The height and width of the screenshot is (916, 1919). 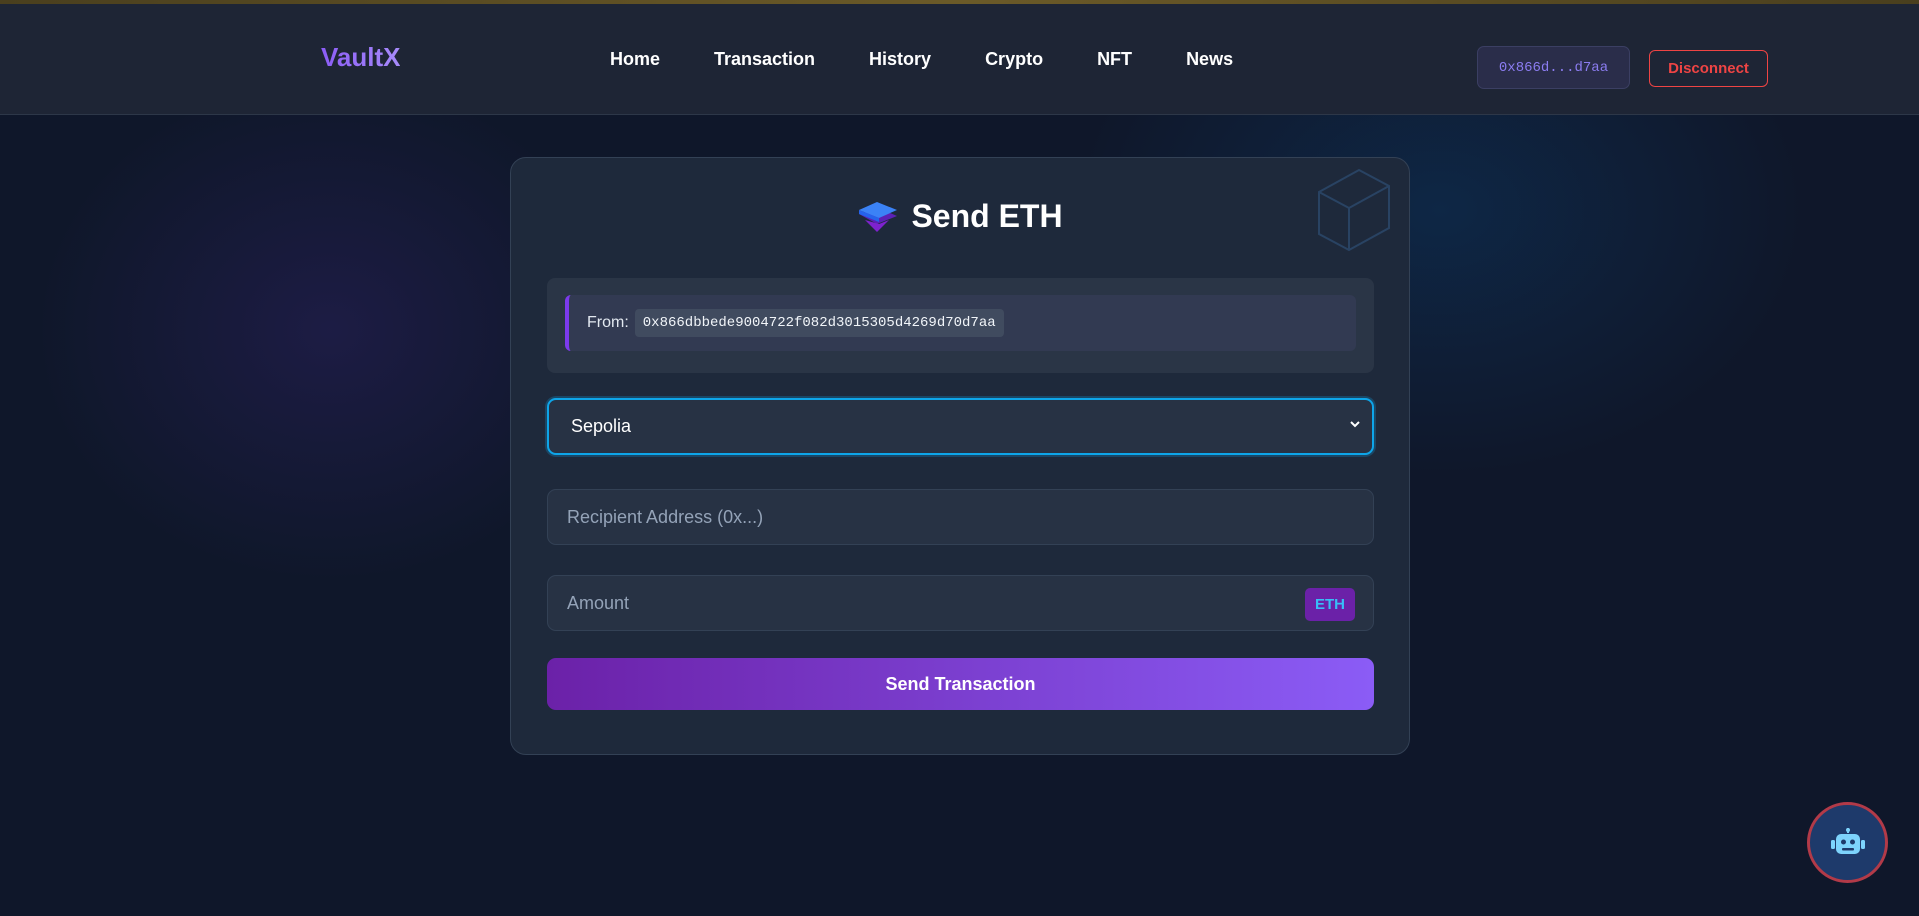 I want to click on card-title: Send ETH, so click(x=960, y=216).